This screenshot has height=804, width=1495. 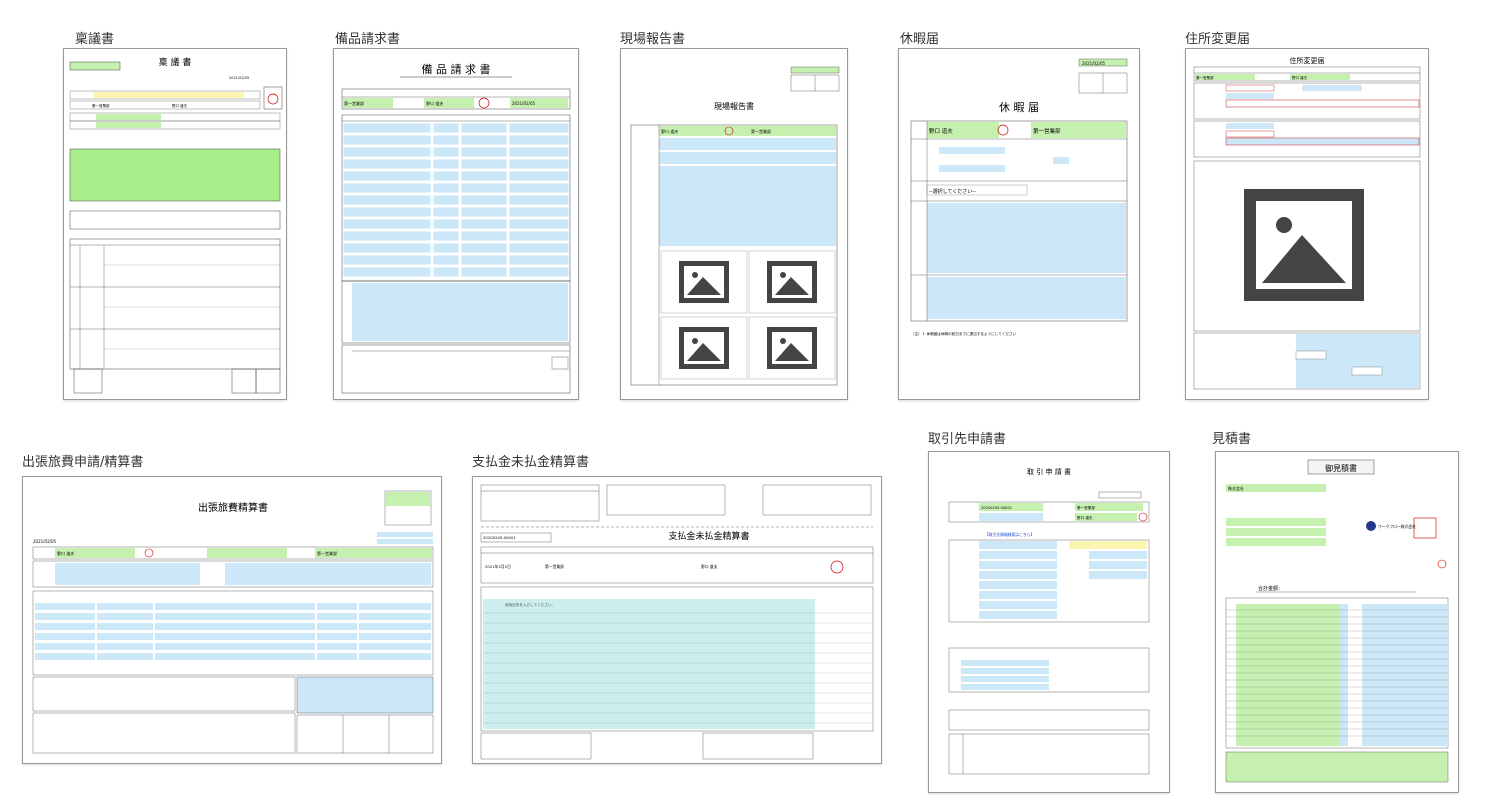 I want to click on client-search-link: 【取引先情報検索はこちら】, so click(x=1009, y=534).